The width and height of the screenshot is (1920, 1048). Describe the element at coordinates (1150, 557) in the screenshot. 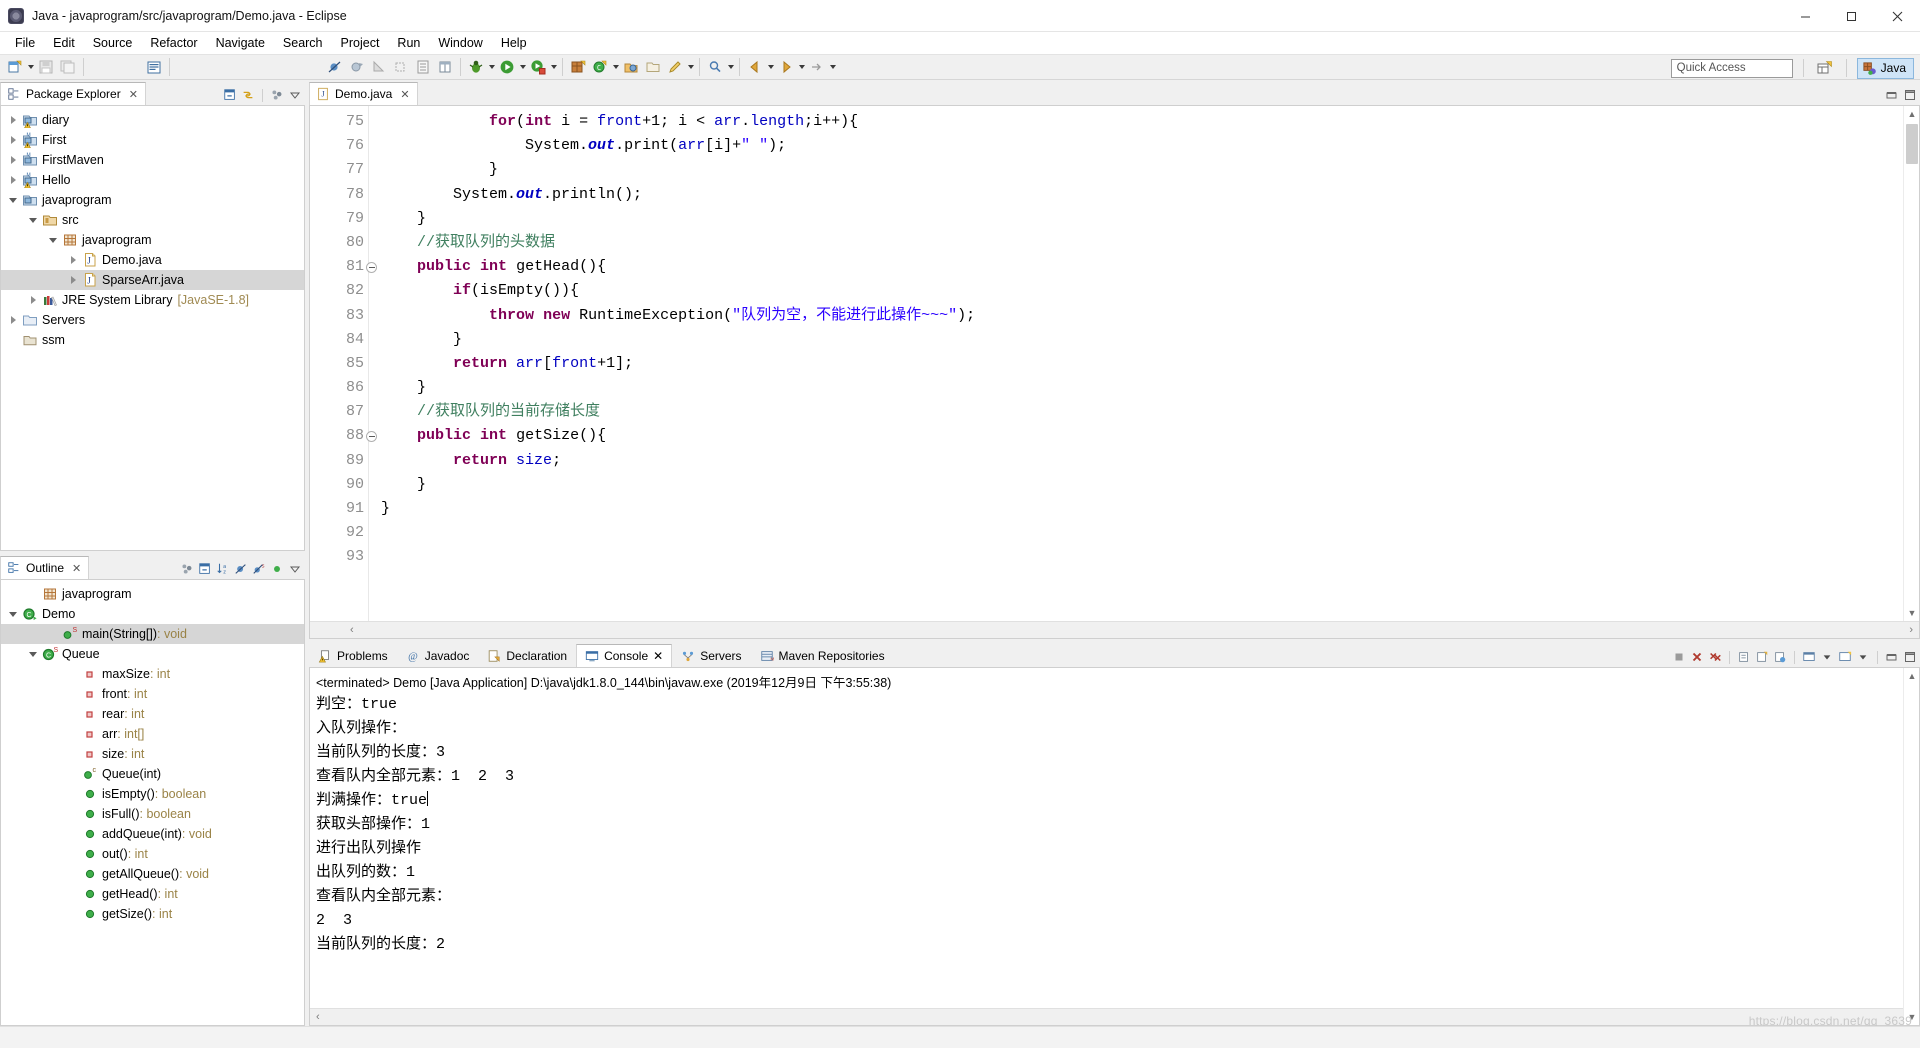

I see `code-line` at that location.